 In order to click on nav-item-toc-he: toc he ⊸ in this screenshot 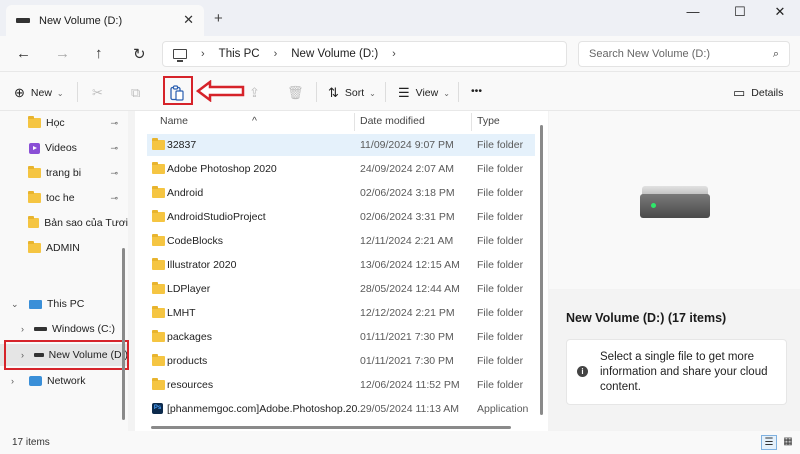, I will do `click(64, 198)`.